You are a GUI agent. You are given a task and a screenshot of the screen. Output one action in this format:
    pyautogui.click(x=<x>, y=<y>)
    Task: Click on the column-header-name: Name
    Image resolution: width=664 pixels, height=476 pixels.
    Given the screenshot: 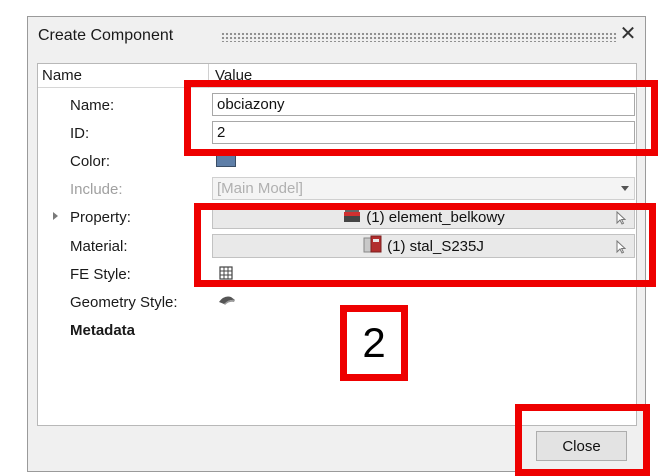 What is the action you would take?
    pyautogui.click(x=62, y=75)
    